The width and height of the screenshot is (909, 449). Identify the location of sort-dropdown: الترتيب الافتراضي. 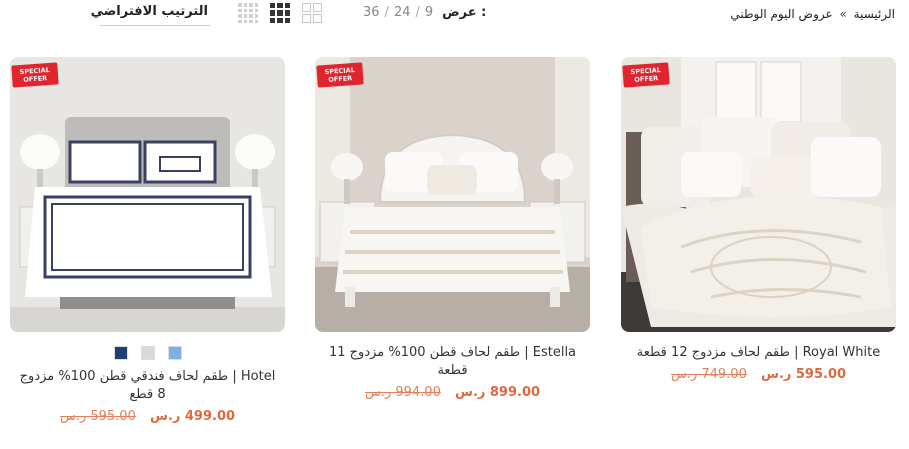
(150, 15).